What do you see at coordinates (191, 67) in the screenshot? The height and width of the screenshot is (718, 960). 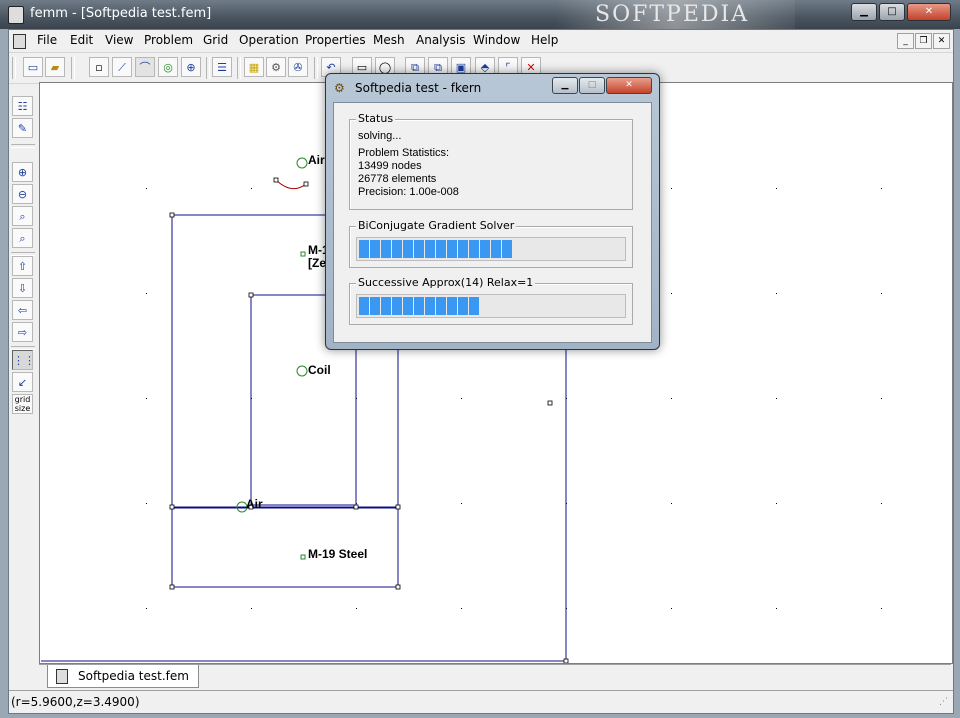 I see `group-mode-icon: ⊕` at bounding box center [191, 67].